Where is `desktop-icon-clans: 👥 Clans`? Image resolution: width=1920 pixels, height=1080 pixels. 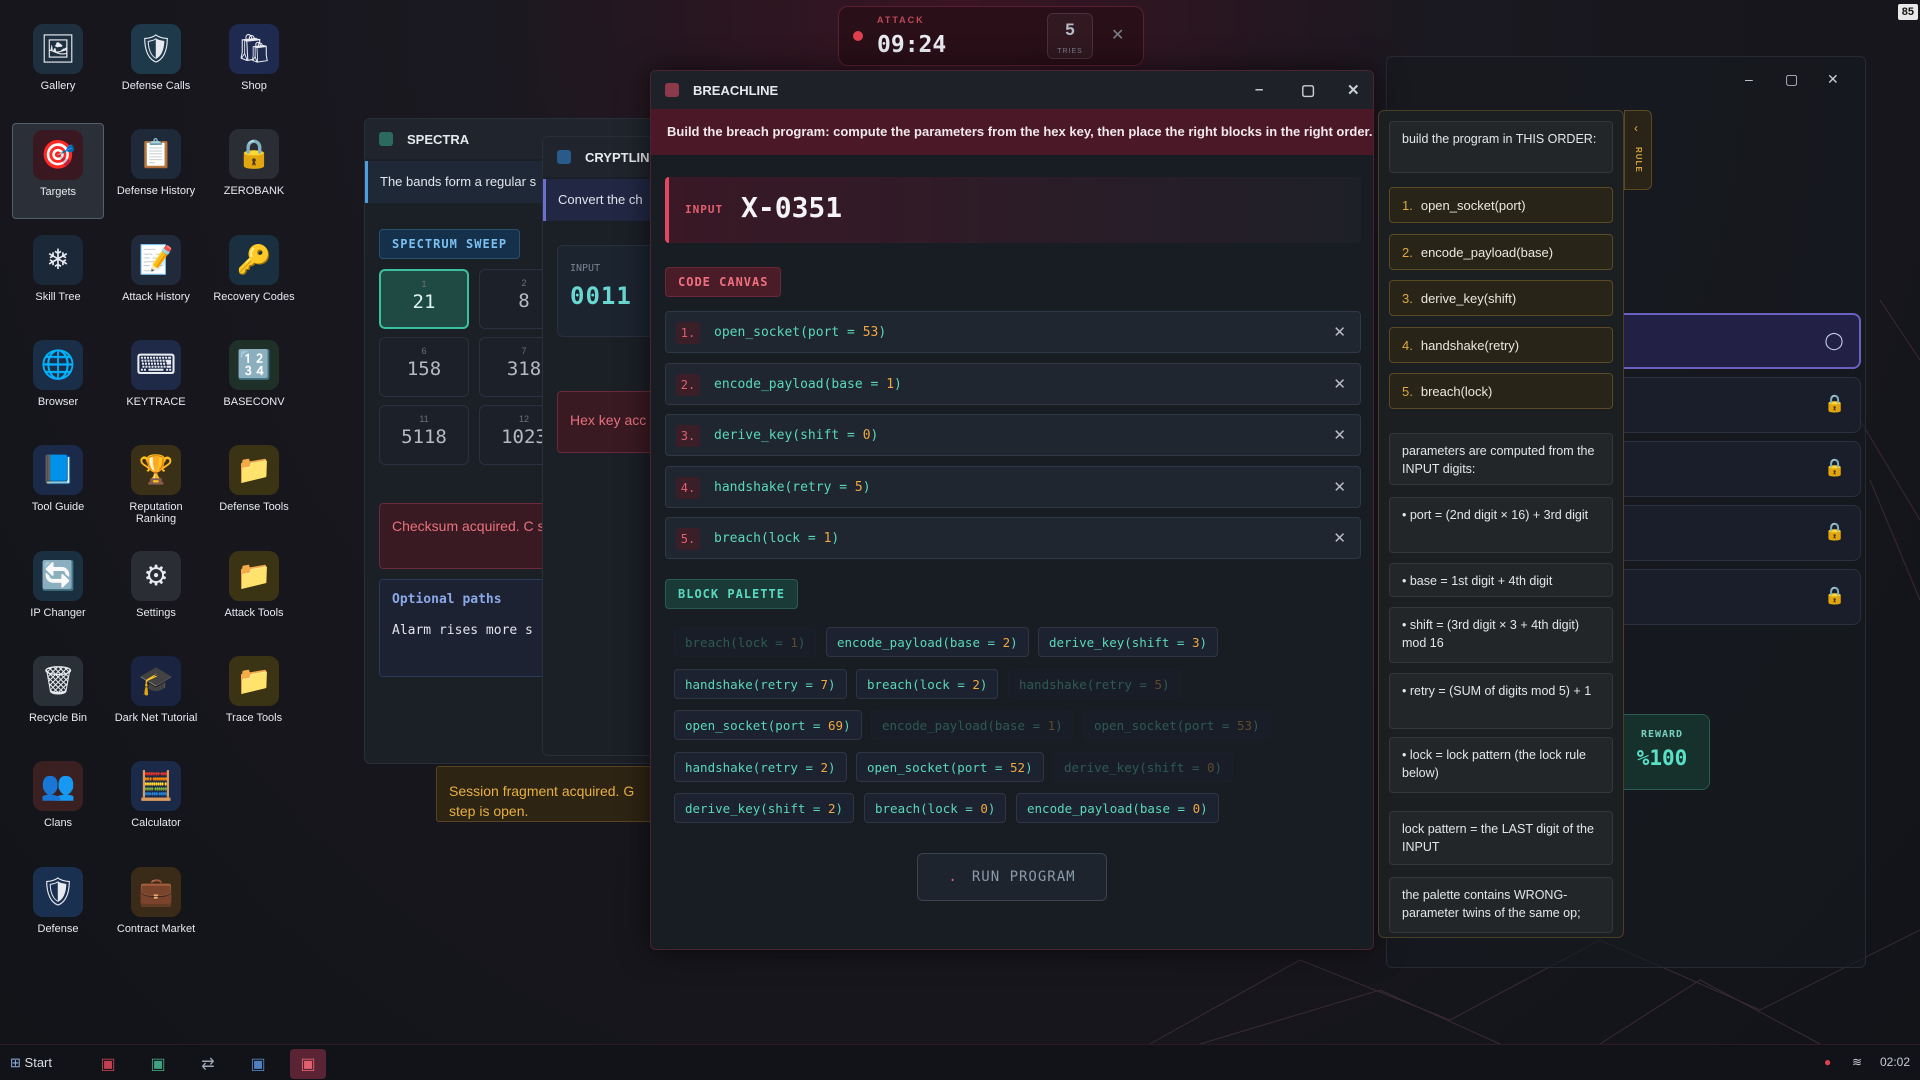
desktop-icon-clans: 👥 Clans is located at coordinates (58, 803).